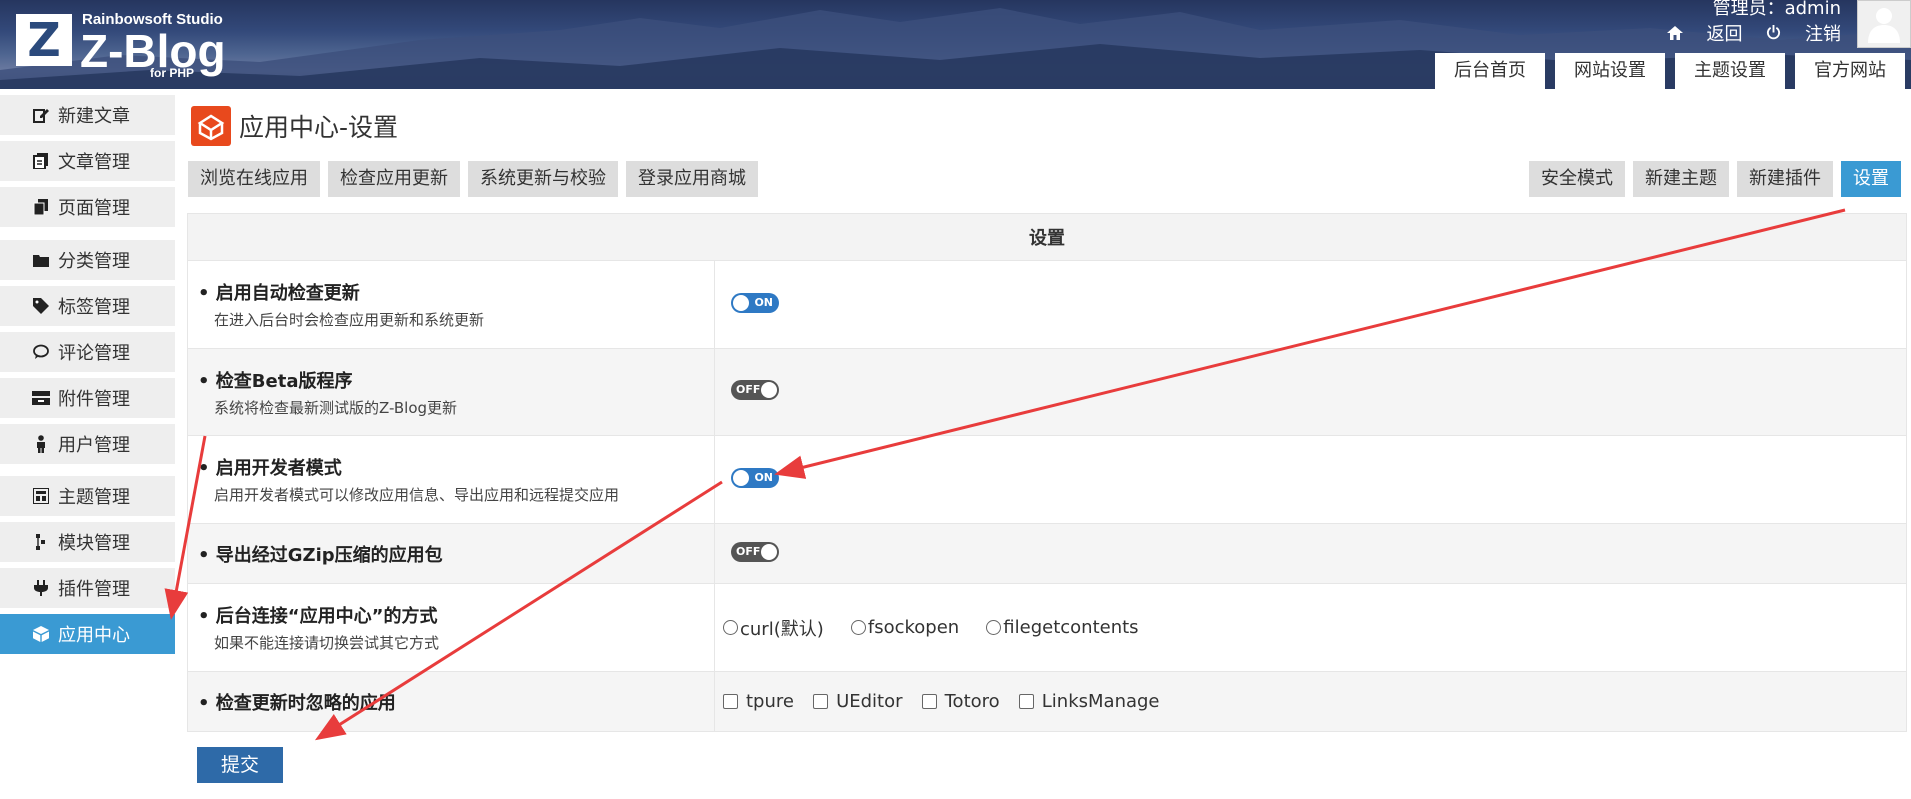 The height and width of the screenshot is (799, 1911). Describe the element at coordinates (94, 445) in the screenshot. I see `sidebar-item-label: 用户管理` at that location.